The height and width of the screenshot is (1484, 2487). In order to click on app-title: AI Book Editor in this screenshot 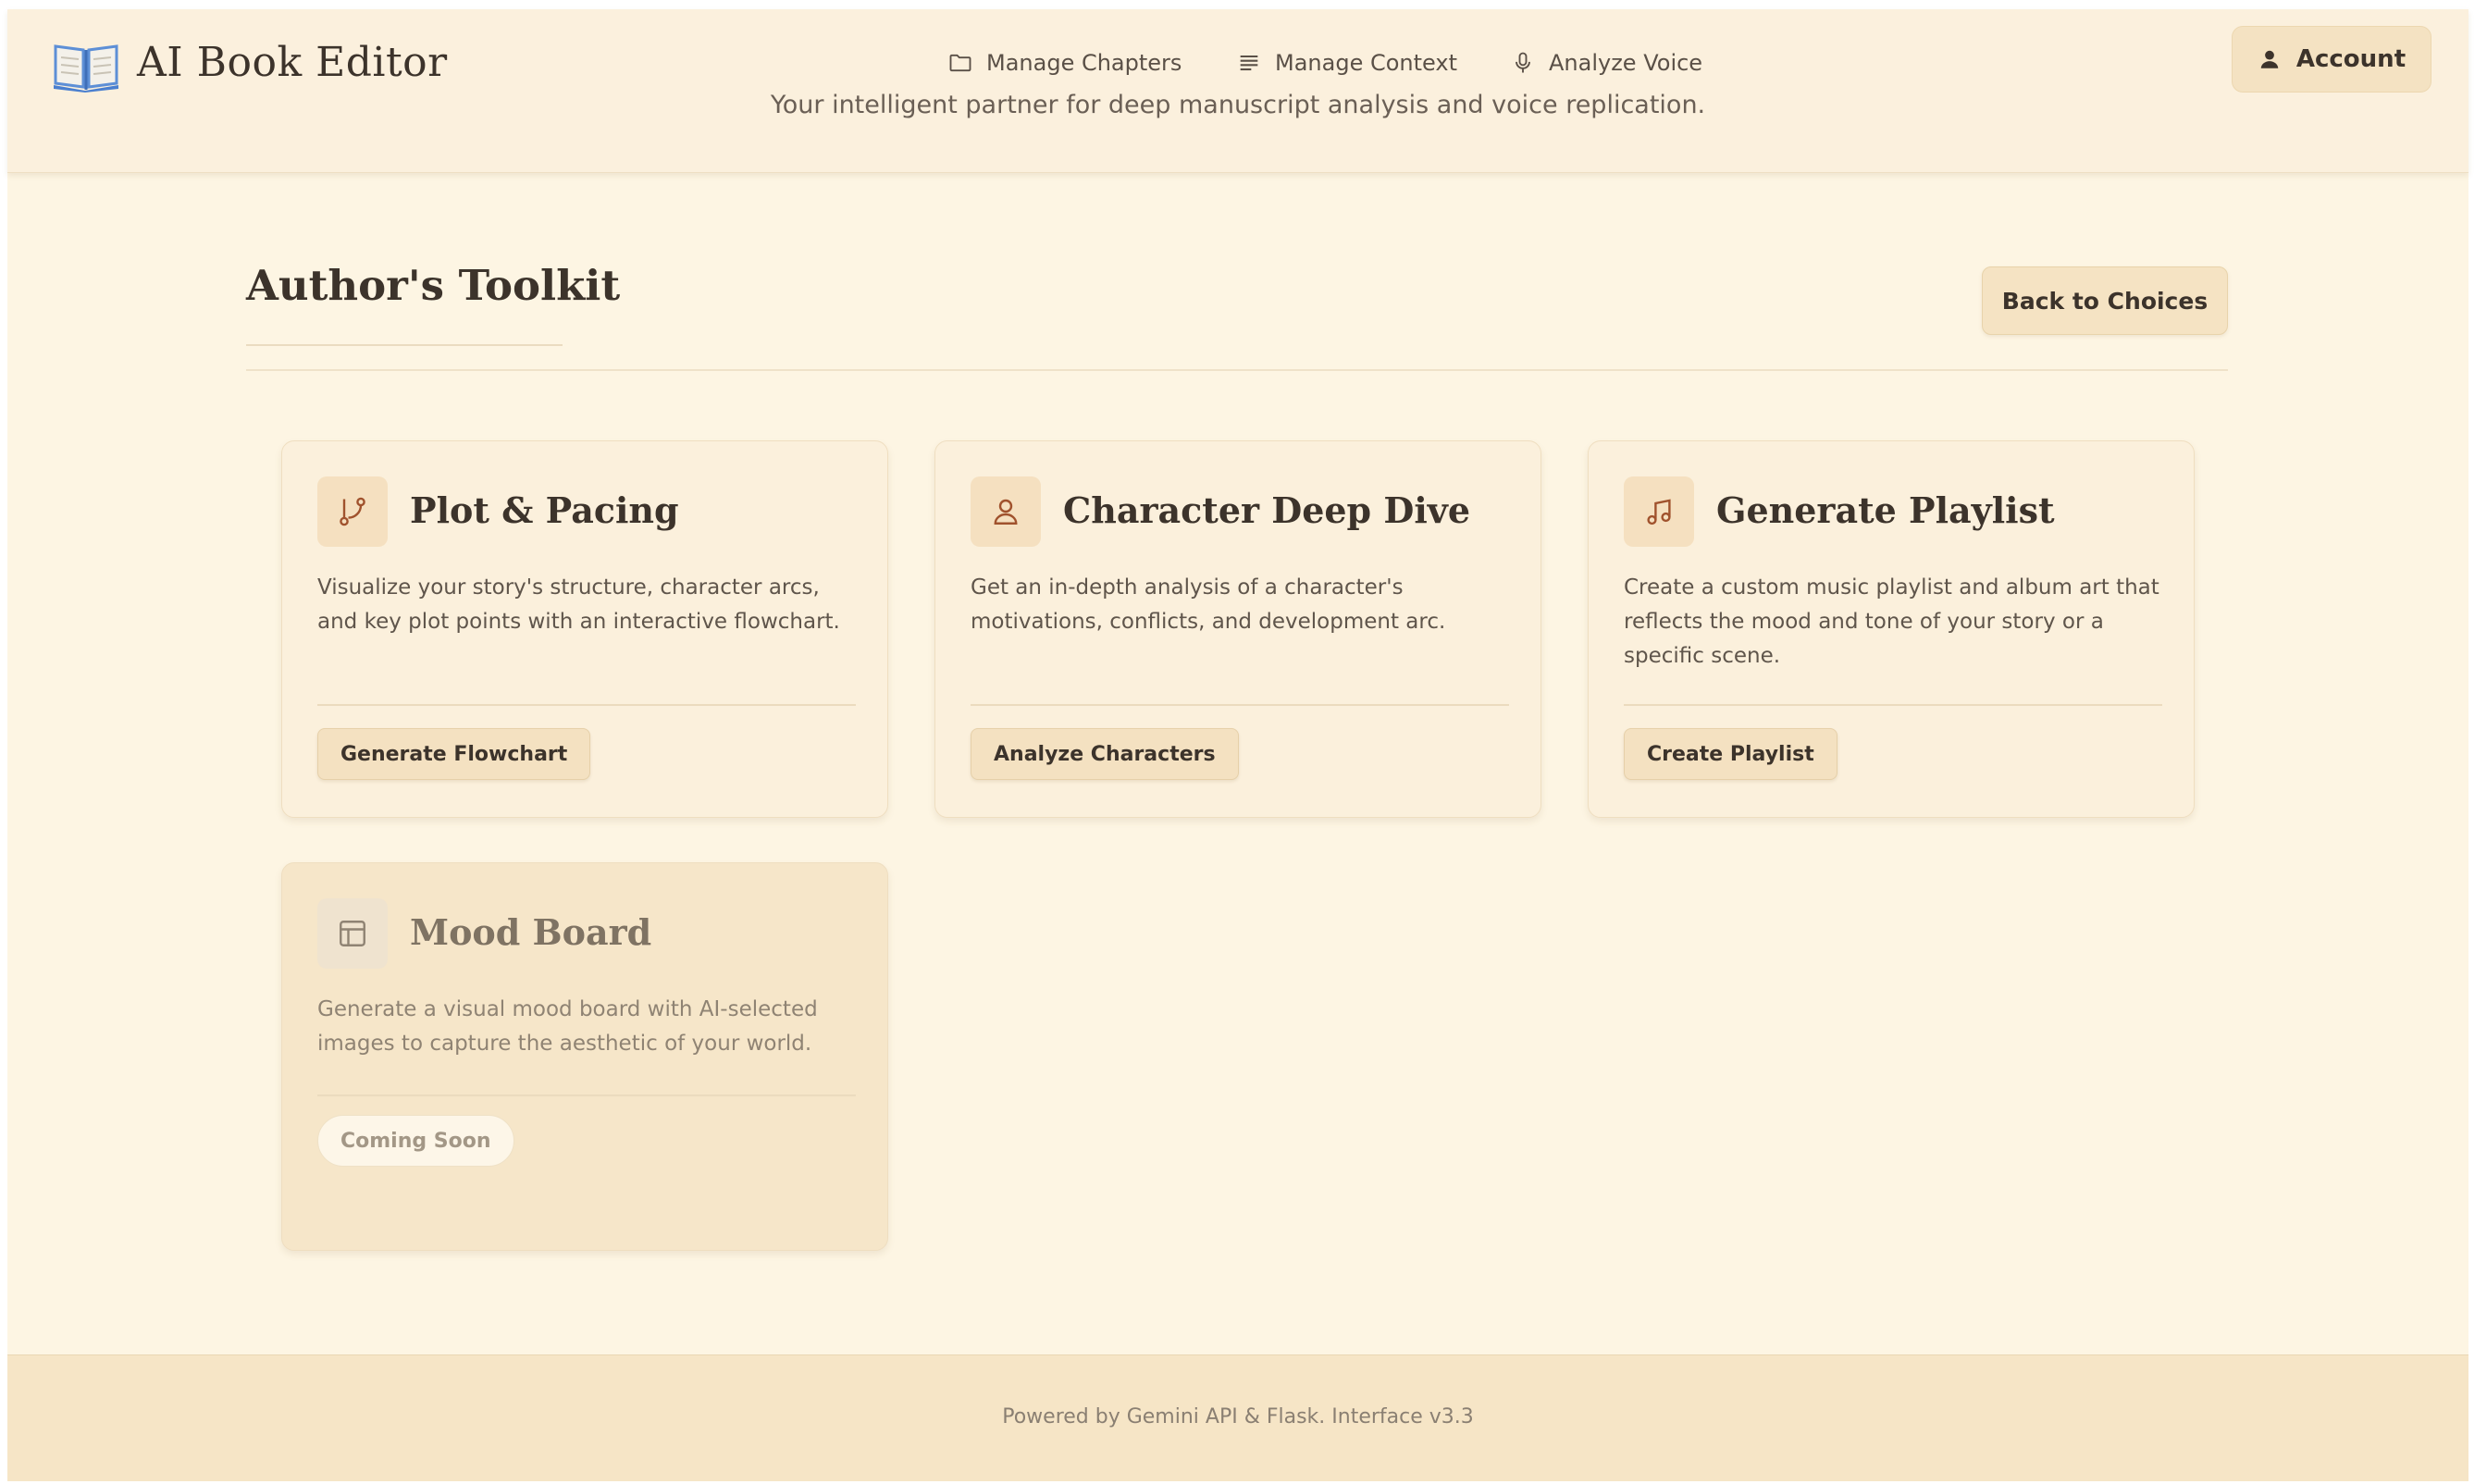, I will do `click(292, 63)`.